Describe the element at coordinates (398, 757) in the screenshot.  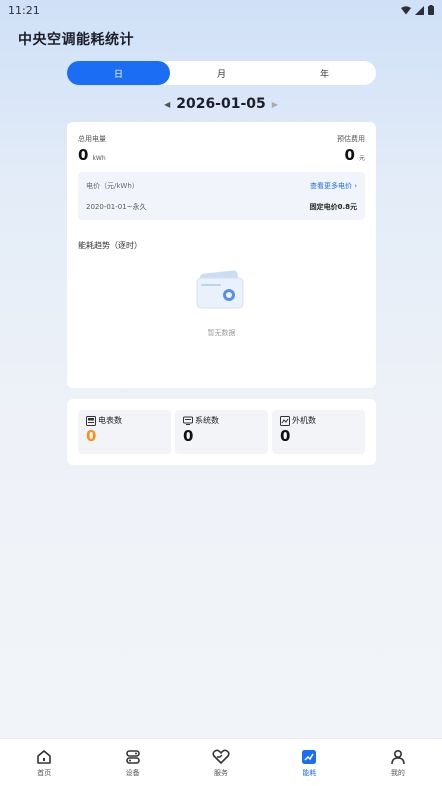
I see `user-icon` at that location.